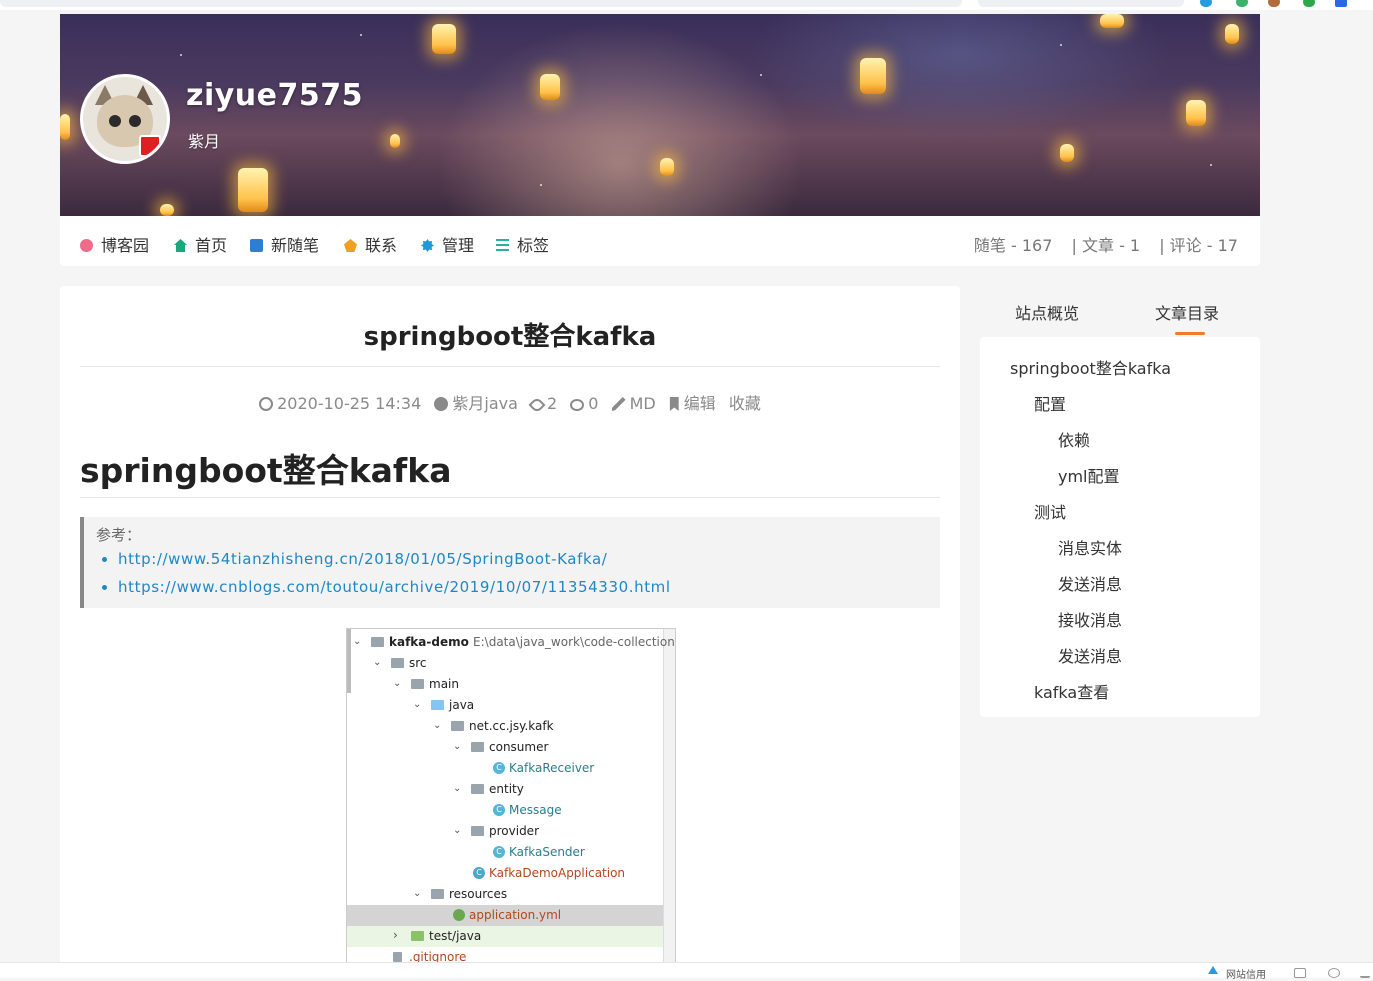 Image resolution: width=1373 pixels, height=981 pixels. Describe the element at coordinates (535, 810) in the screenshot. I see `tree-label: Message` at that location.